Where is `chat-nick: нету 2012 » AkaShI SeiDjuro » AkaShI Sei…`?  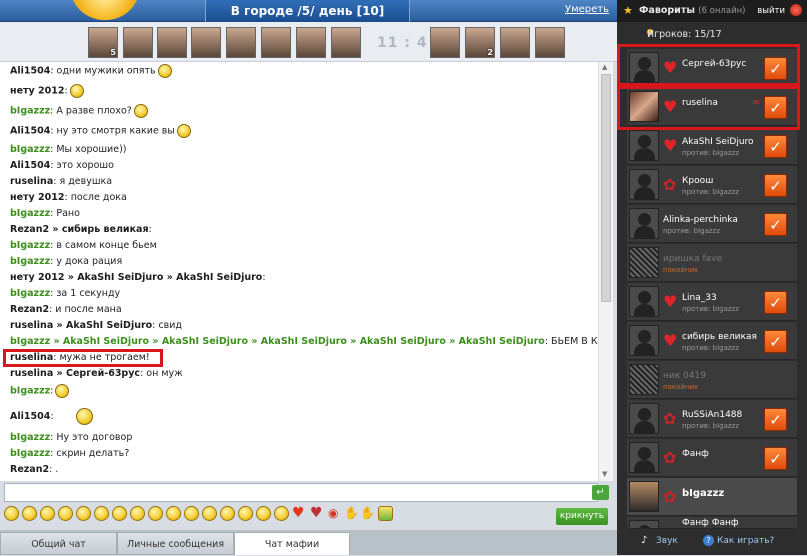
chat-nick: нету 2012 » AkaShI SeiDjuro » AkaShI Sei… is located at coordinates (136, 277).